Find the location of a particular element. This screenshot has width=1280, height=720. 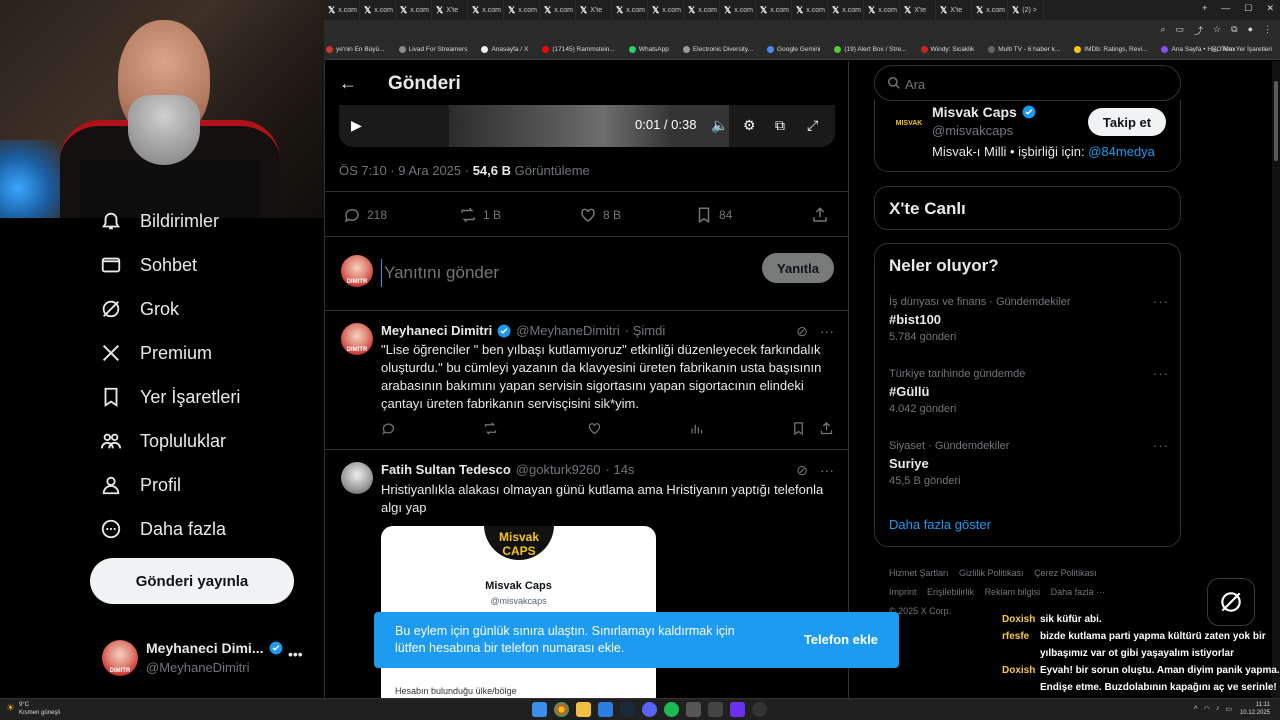

steam-icon is located at coordinates (627, 709).